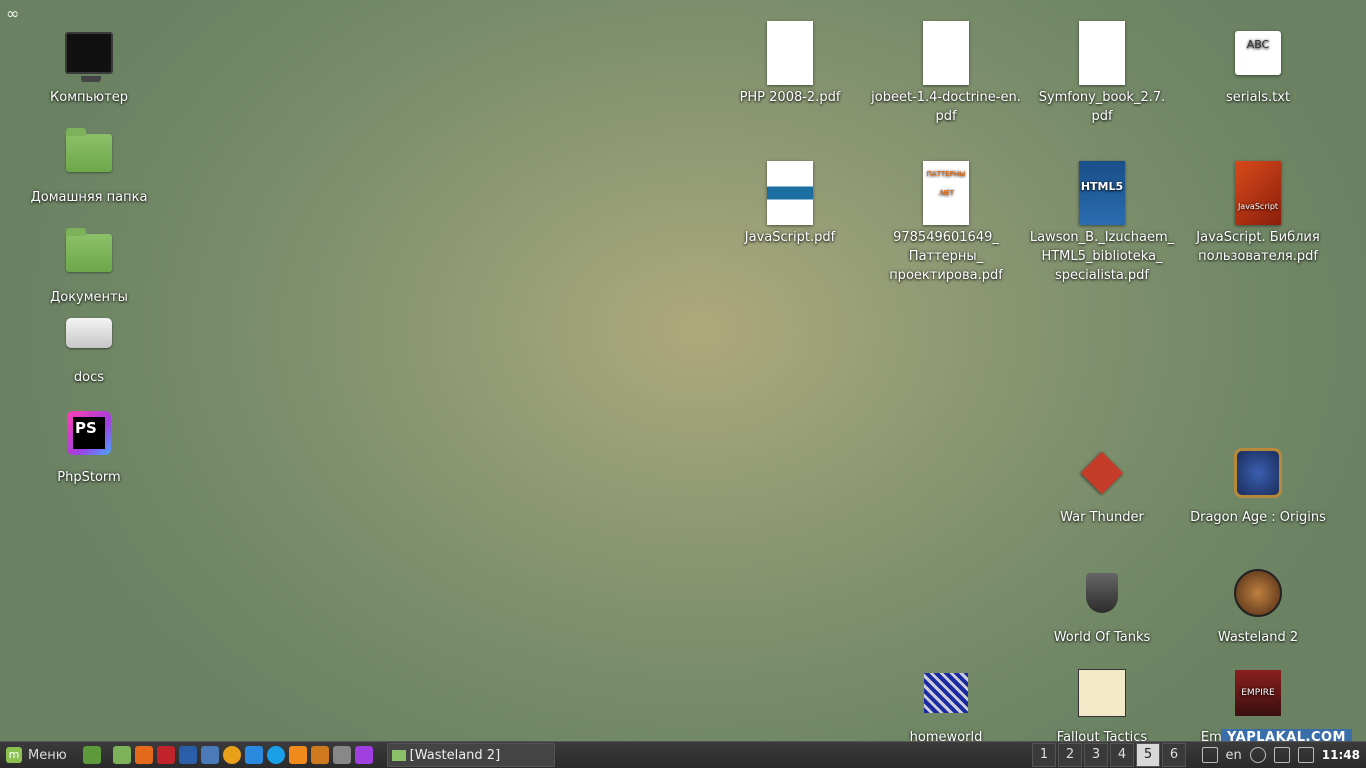 The width and height of the screenshot is (1366, 768). What do you see at coordinates (946, 693) in the screenshot?
I see `homeworld-icon` at bounding box center [946, 693].